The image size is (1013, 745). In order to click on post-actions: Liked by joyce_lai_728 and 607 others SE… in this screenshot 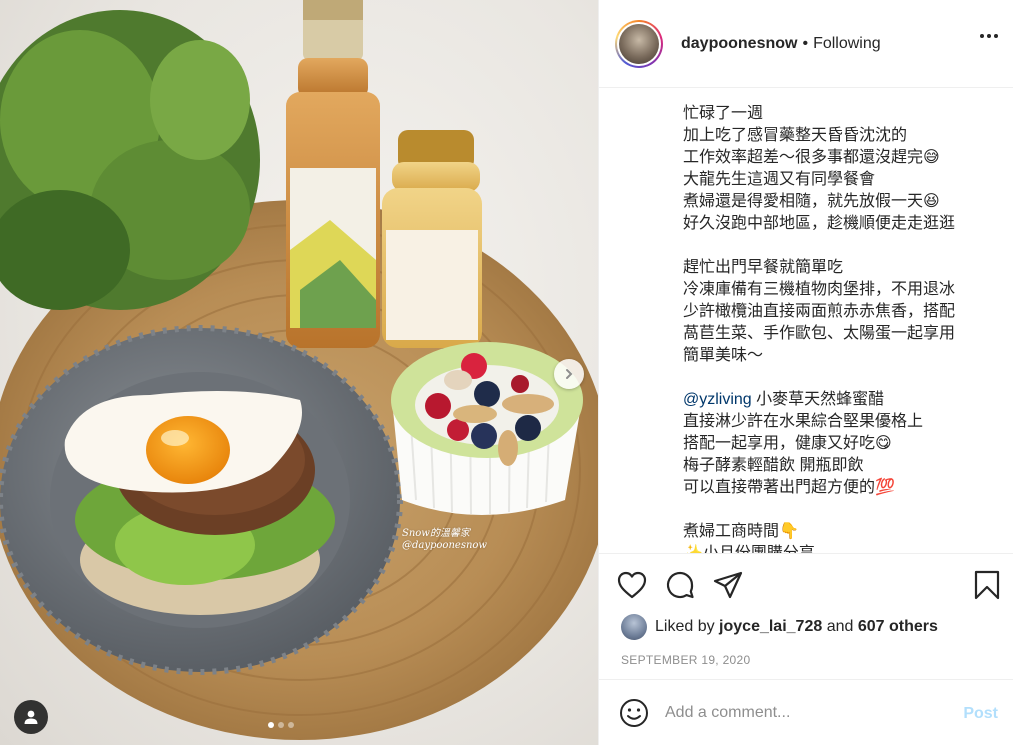, I will do `click(806, 616)`.